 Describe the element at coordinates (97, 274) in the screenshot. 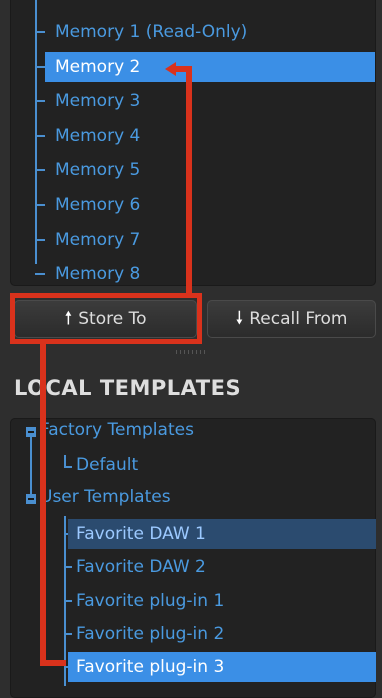

I see `memory-slot-item: Memory 8` at that location.